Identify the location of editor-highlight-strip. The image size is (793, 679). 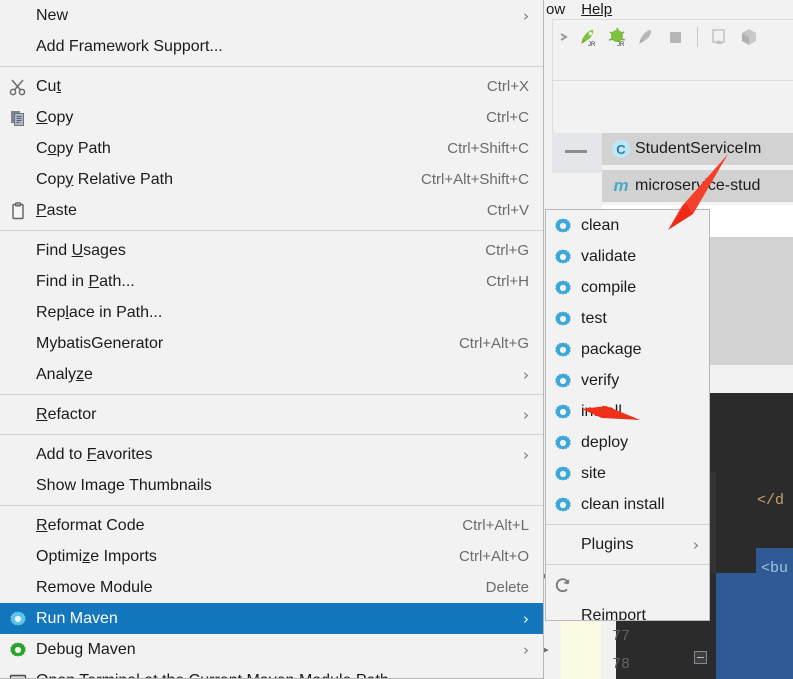
(581, 645).